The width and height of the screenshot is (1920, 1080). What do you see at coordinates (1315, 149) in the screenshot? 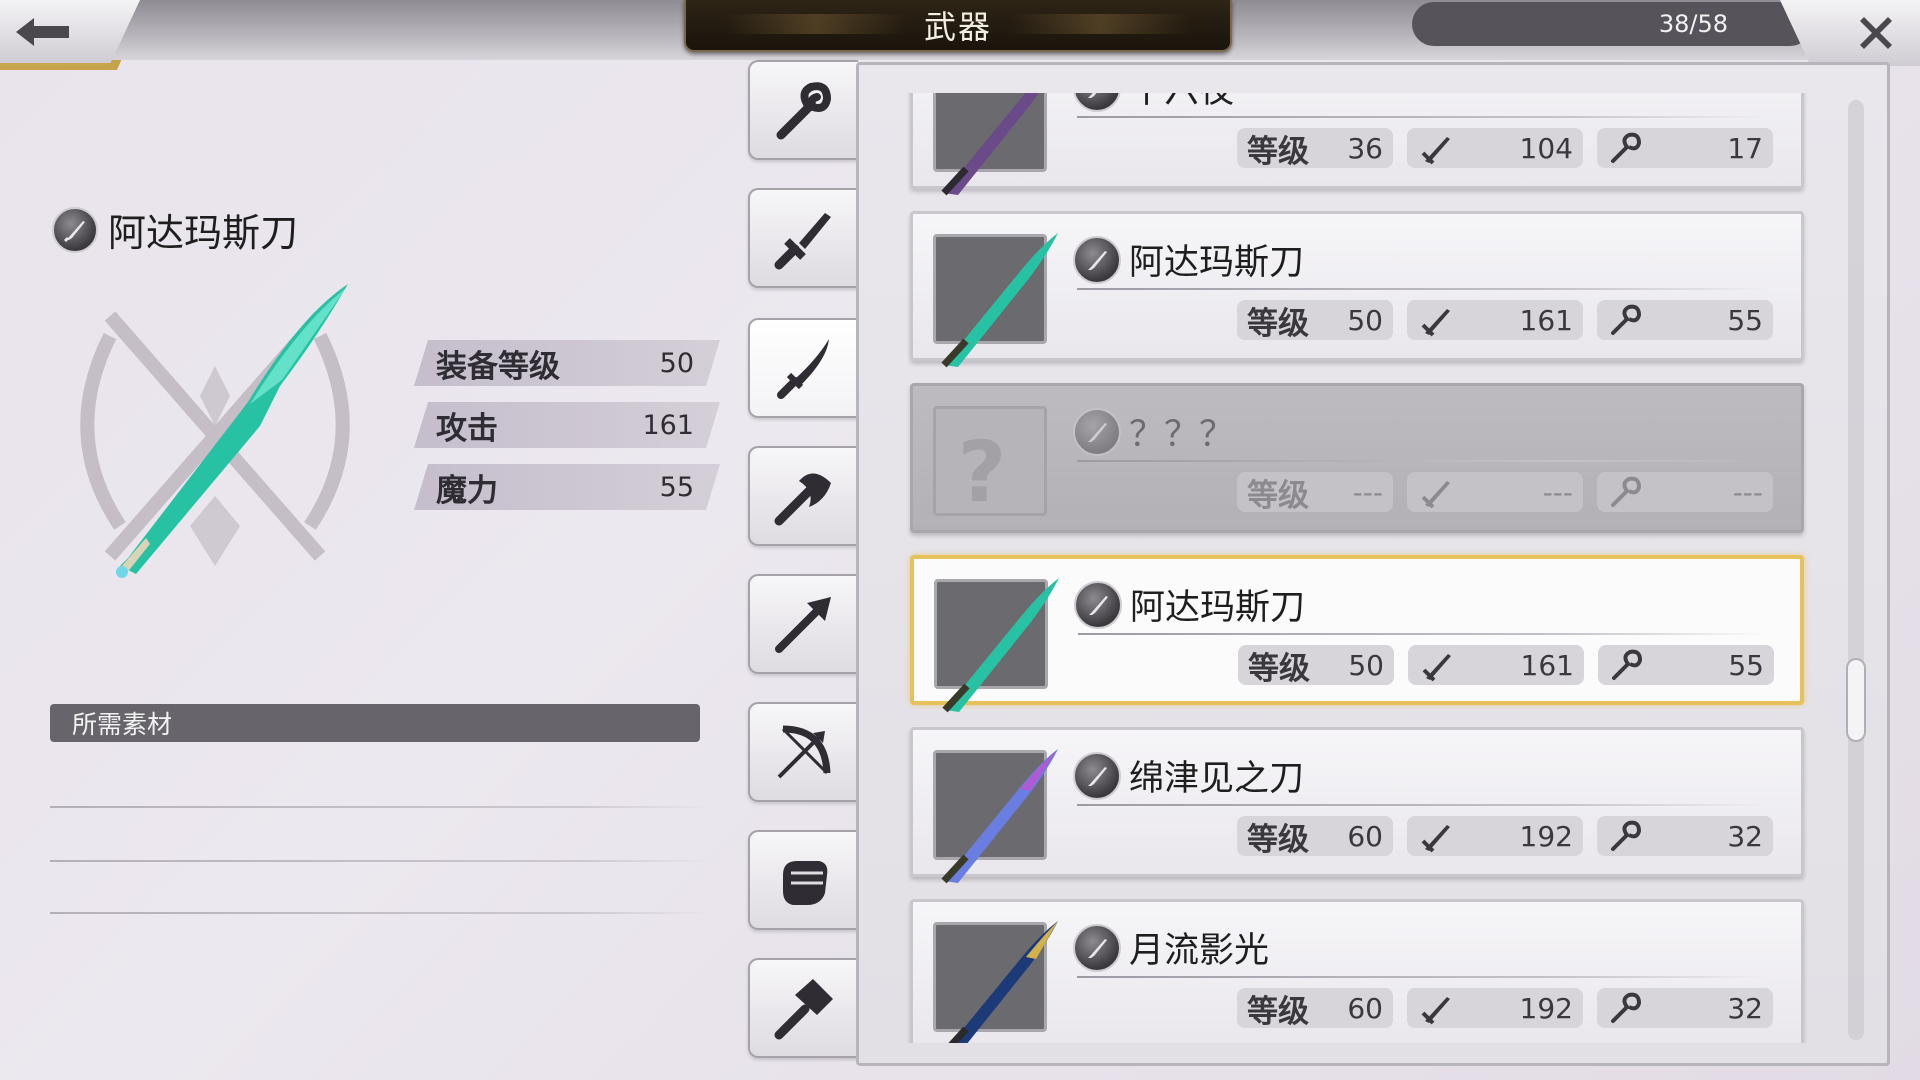
I see `level-stat: 等级 36` at bounding box center [1315, 149].